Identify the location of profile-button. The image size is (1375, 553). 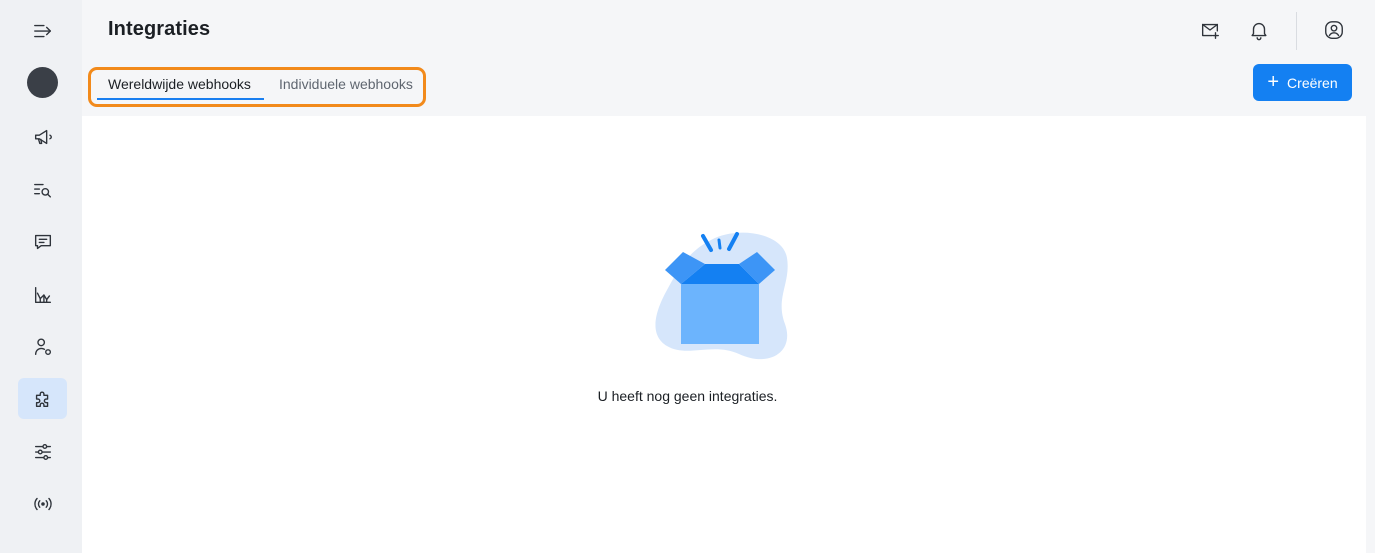
(1334, 30).